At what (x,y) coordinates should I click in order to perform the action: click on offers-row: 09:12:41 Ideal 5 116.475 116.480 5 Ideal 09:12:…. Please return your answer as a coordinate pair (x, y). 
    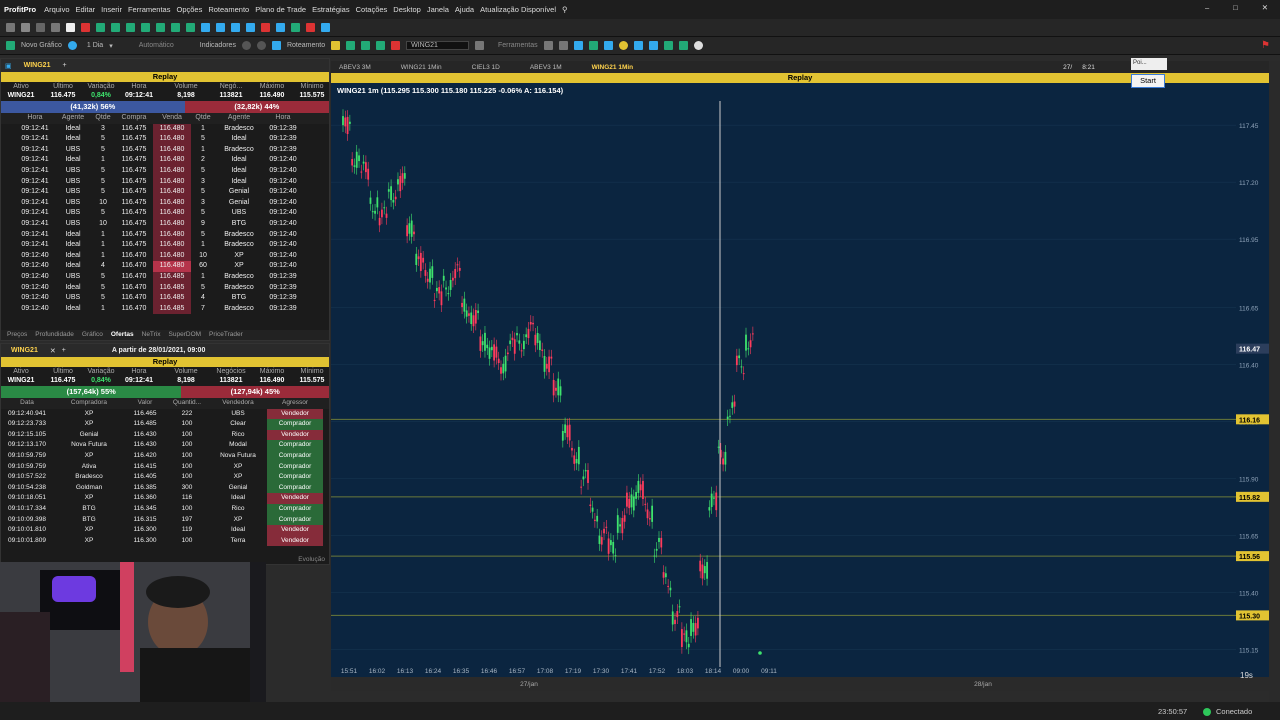
    Looking at the image, I should click on (165, 139).